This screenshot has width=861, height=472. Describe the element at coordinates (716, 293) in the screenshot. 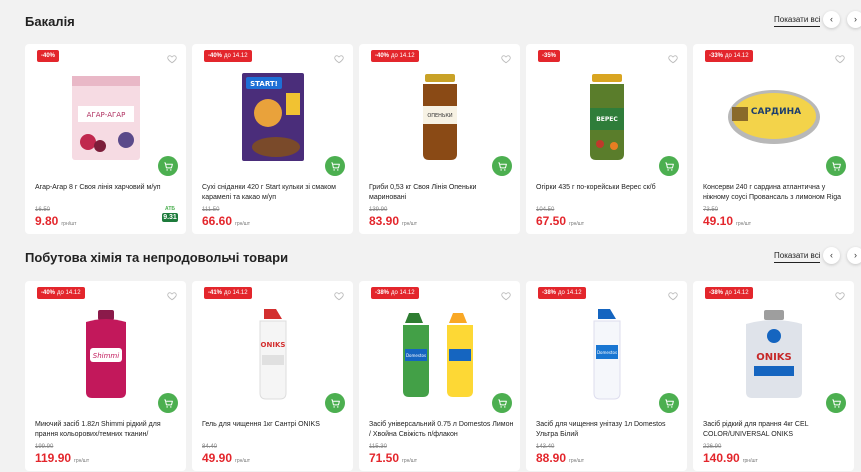

I see `discount-percent: -38%` at that location.